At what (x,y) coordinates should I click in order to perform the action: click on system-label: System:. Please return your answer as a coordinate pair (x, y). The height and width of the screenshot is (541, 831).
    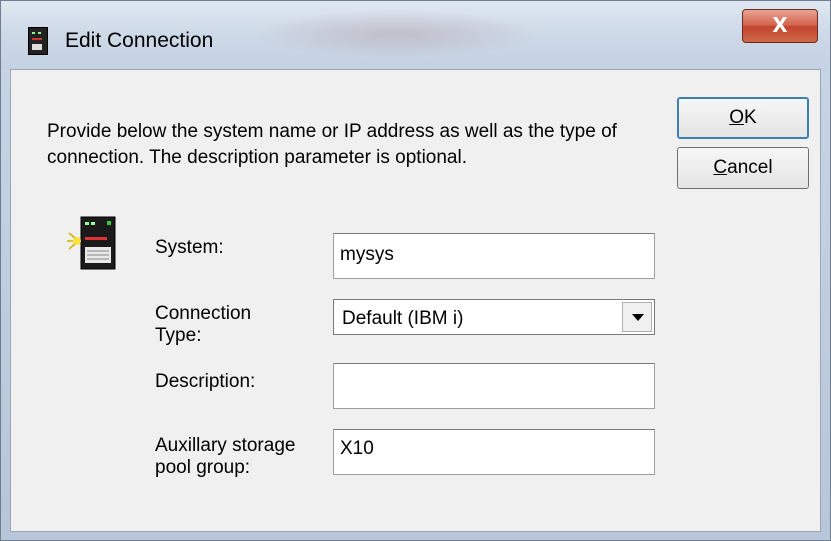
    Looking at the image, I should click on (189, 247).